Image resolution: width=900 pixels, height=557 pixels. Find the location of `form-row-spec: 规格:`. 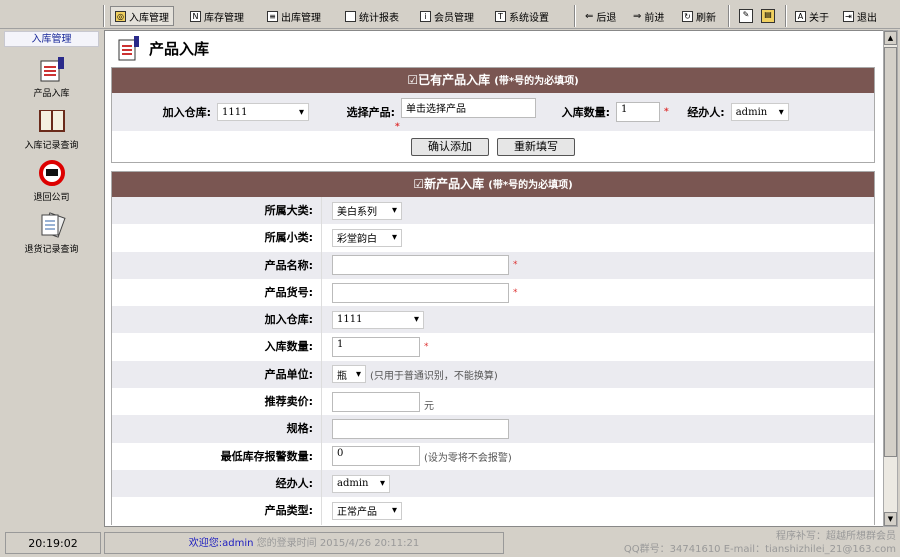

form-row-spec: 规格: is located at coordinates (493, 429).